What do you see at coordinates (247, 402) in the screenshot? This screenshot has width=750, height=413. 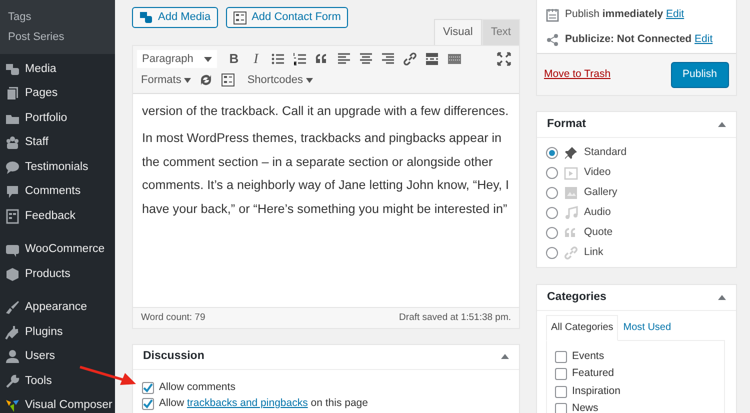 I see `help-link: trackbacks and pingbacks` at bounding box center [247, 402].